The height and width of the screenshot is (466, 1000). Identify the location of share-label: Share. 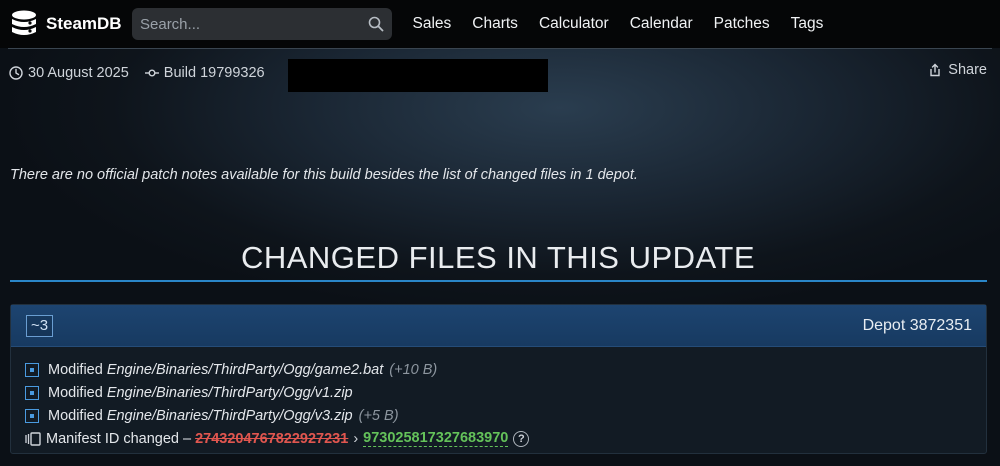
(967, 70).